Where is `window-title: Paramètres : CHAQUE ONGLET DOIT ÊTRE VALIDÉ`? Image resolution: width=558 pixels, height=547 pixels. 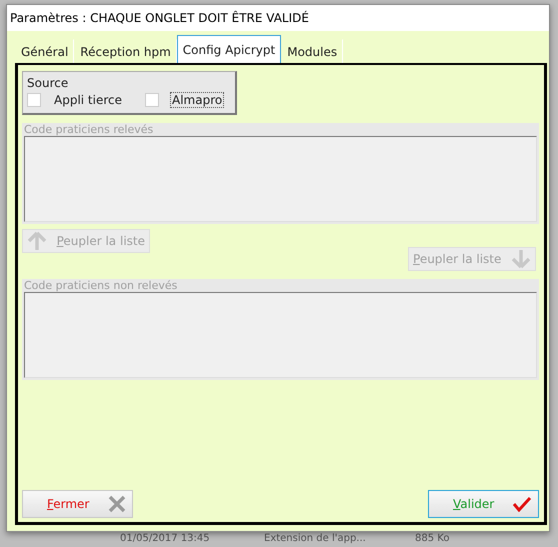
window-title: Paramètres : CHAQUE ONGLET DOIT ÊTRE VALIDÉ is located at coordinates (278, 18).